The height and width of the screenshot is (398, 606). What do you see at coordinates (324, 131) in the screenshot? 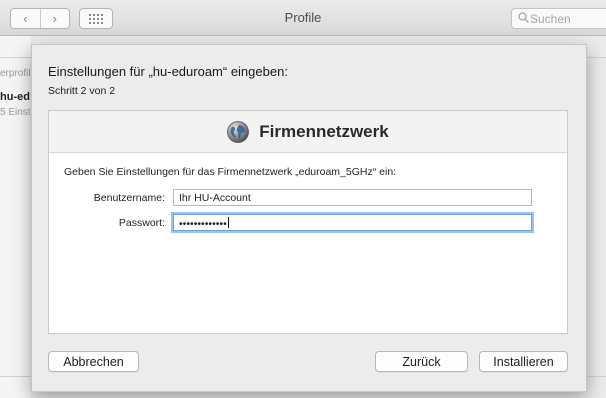
I see `panel-title: Firmennetzwerk` at bounding box center [324, 131].